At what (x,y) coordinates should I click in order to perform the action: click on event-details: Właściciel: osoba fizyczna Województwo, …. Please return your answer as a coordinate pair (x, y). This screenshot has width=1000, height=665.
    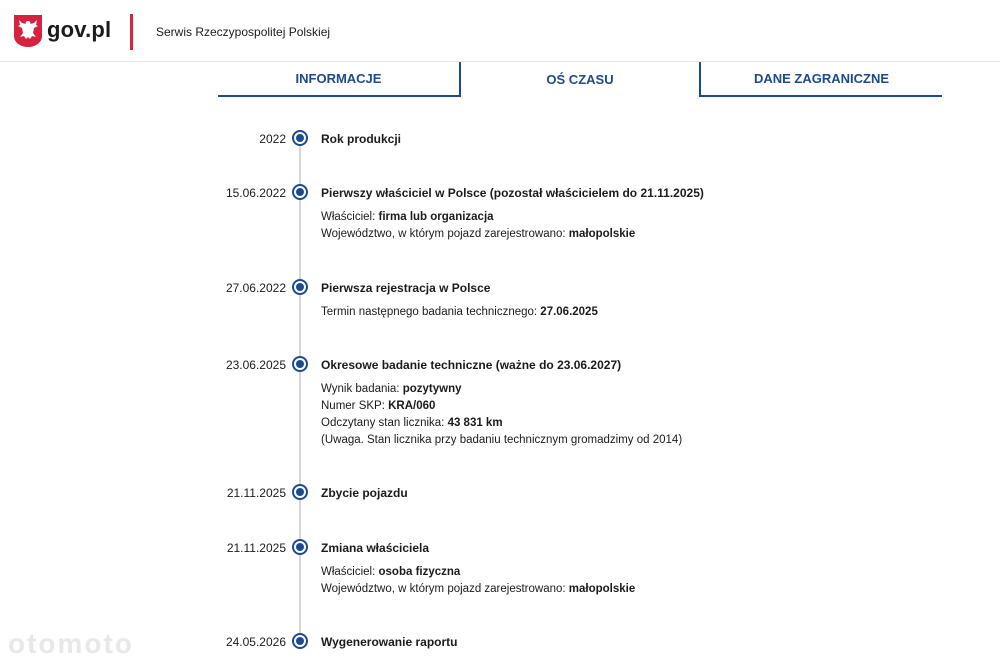
    Looking at the image, I should click on (478, 581).